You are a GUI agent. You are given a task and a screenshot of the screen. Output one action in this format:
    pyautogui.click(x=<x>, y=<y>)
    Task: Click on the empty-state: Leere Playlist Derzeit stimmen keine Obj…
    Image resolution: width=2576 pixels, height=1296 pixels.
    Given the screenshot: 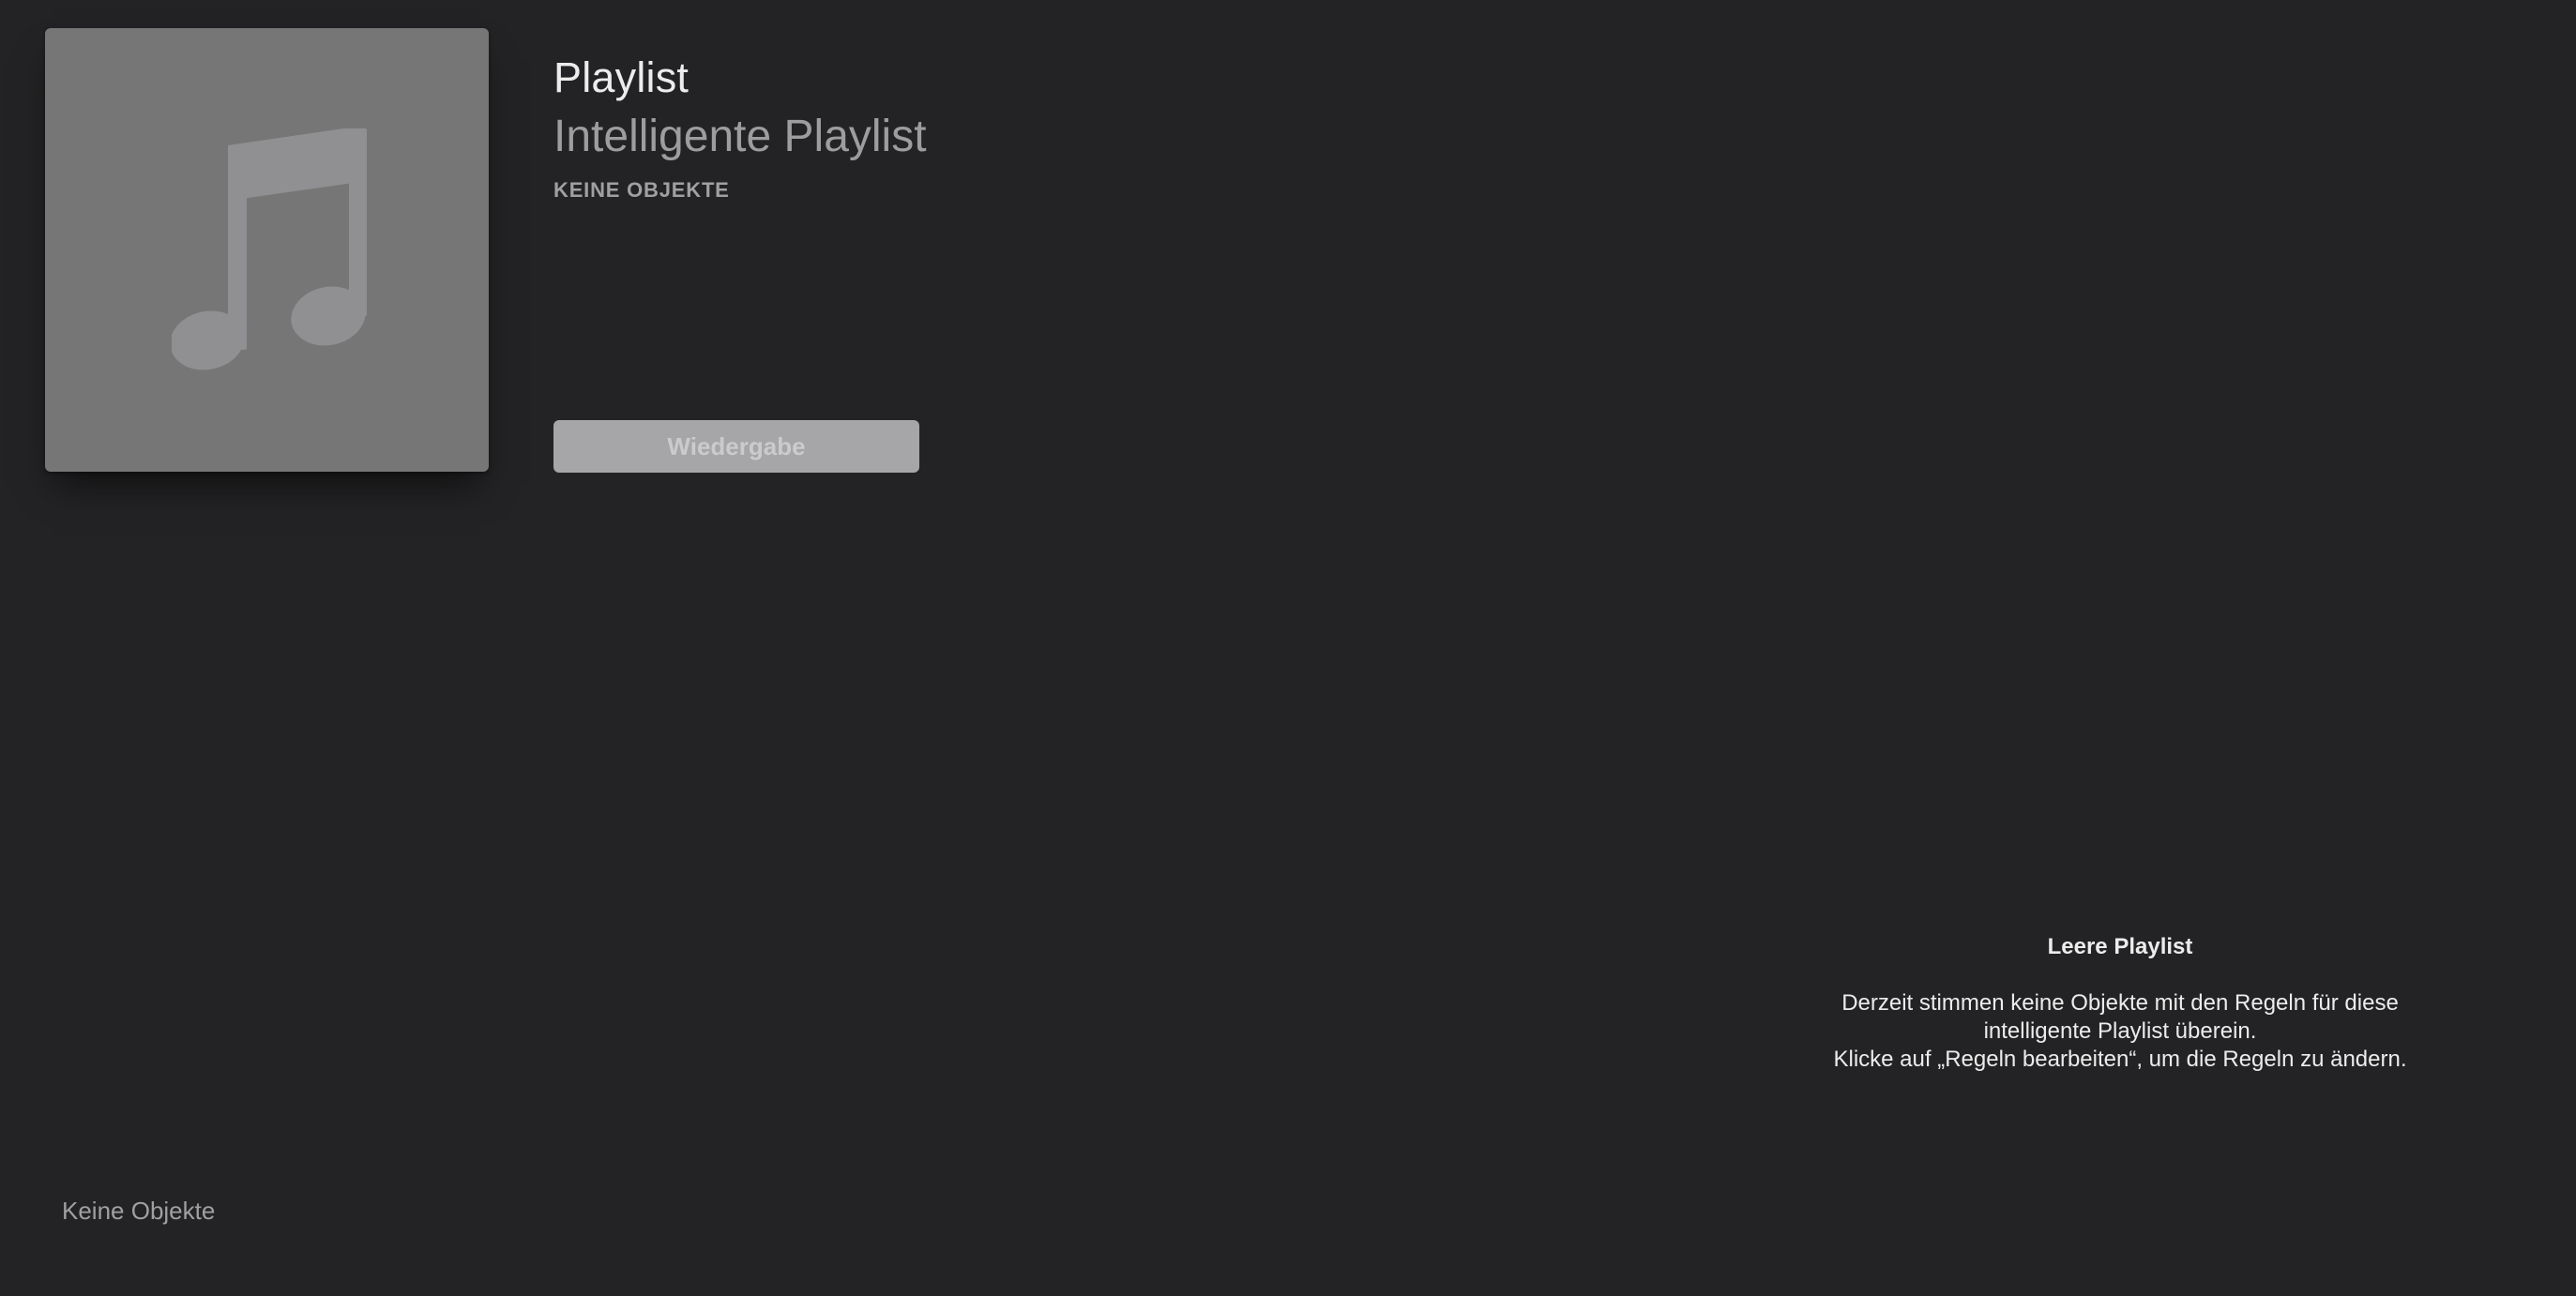 What is the action you would take?
    pyautogui.click(x=2120, y=1003)
    